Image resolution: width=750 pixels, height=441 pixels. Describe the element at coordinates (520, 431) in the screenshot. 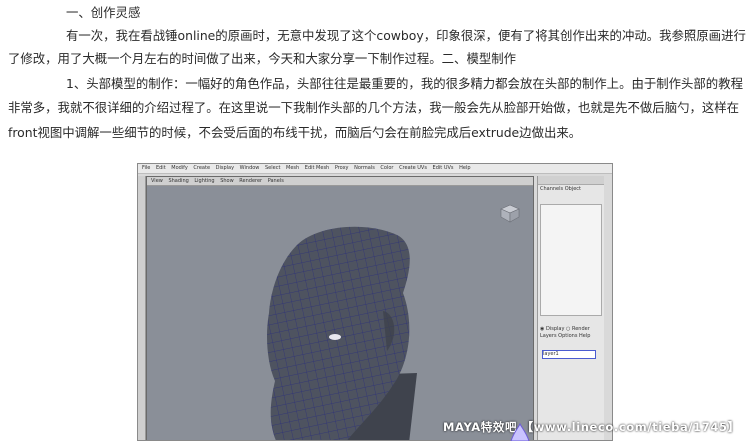

I see `watermark-logo-icon` at that location.